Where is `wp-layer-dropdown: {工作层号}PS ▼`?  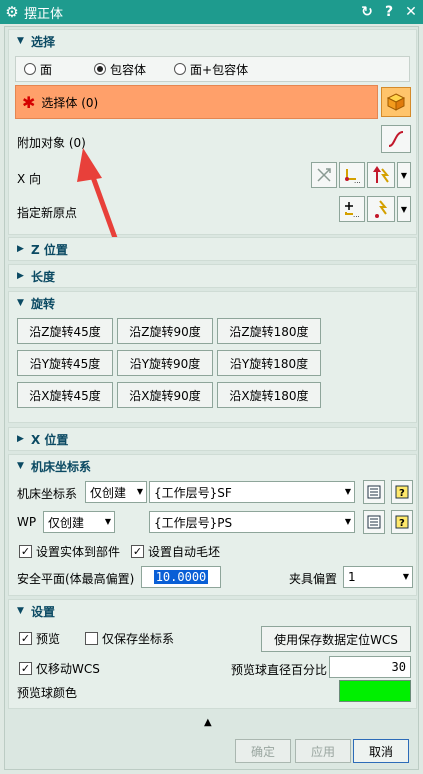
wp-layer-dropdown: {工作层号}PS ▼ is located at coordinates (252, 522).